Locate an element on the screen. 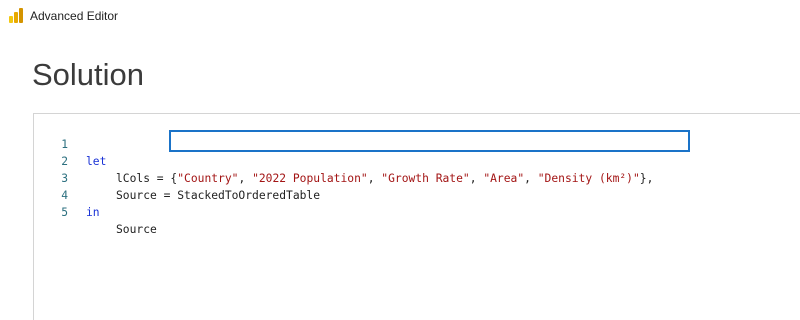  line-text: in is located at coordinates (93, 212).